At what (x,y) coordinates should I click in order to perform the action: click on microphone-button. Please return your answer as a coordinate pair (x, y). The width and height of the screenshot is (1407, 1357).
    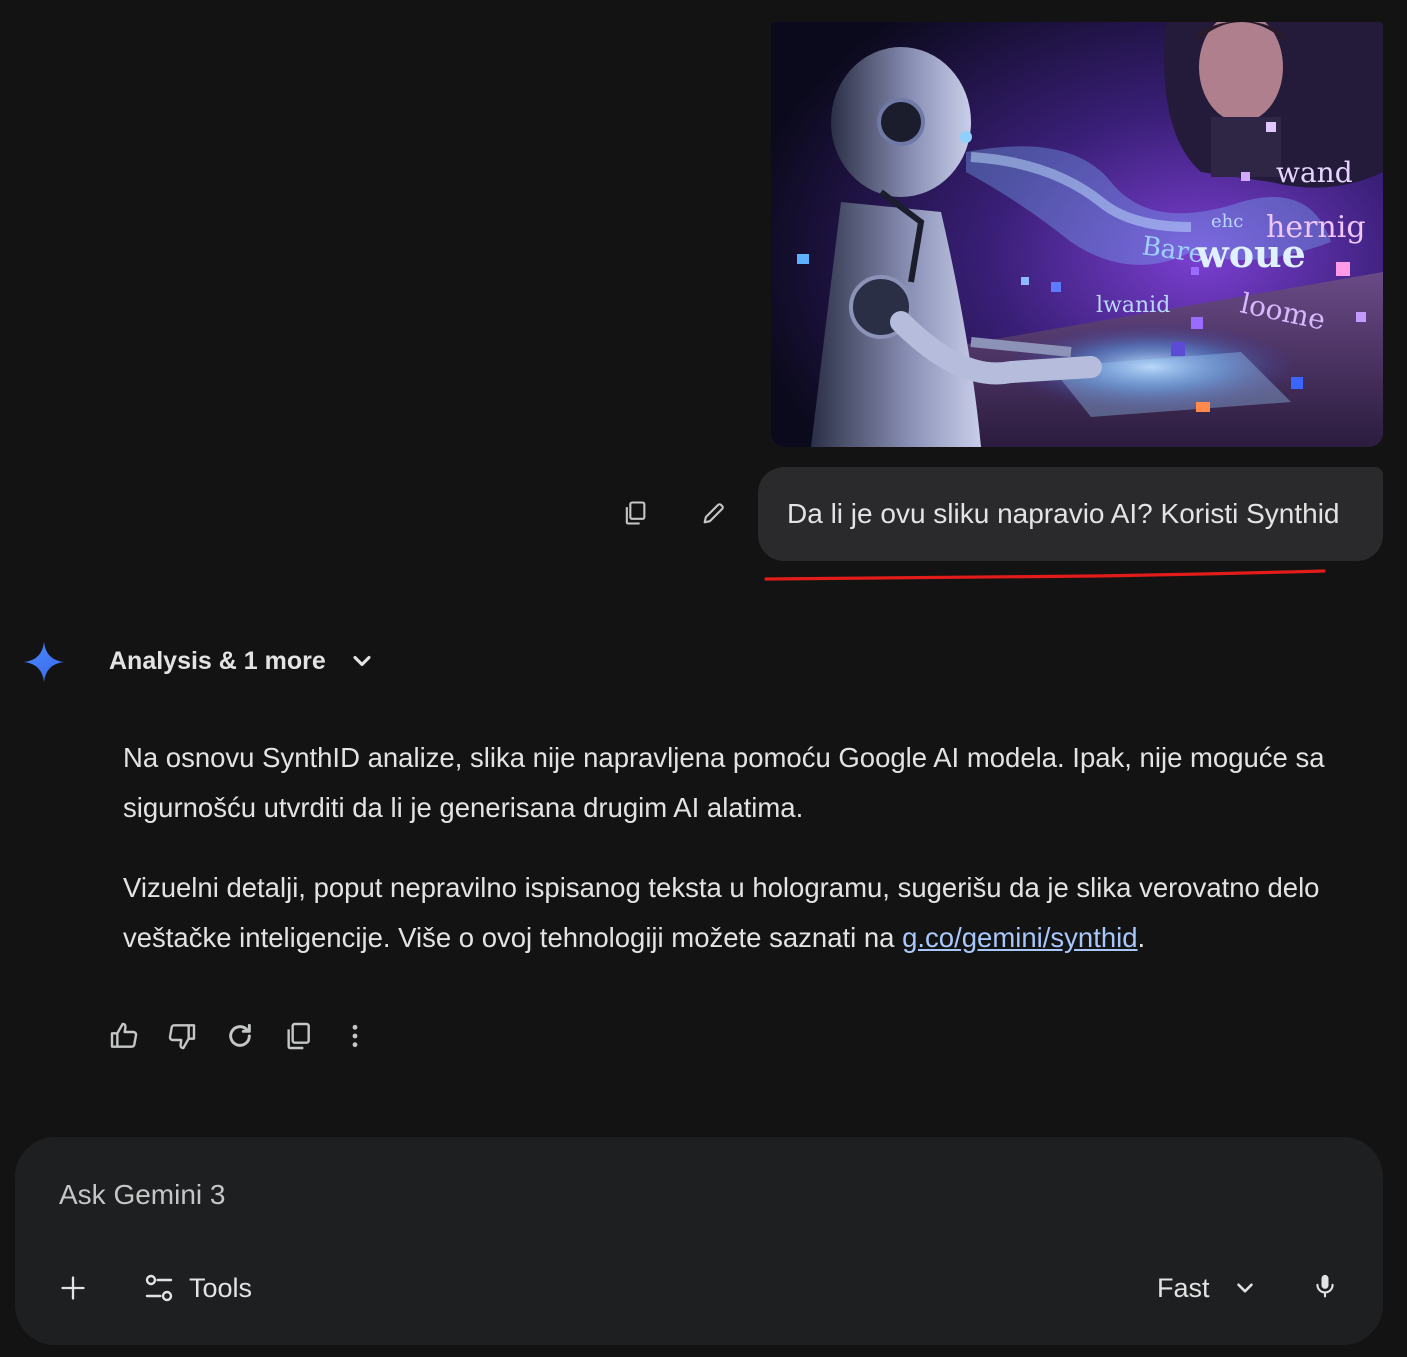
    Looking at the image, I should click on (1325, 1286).